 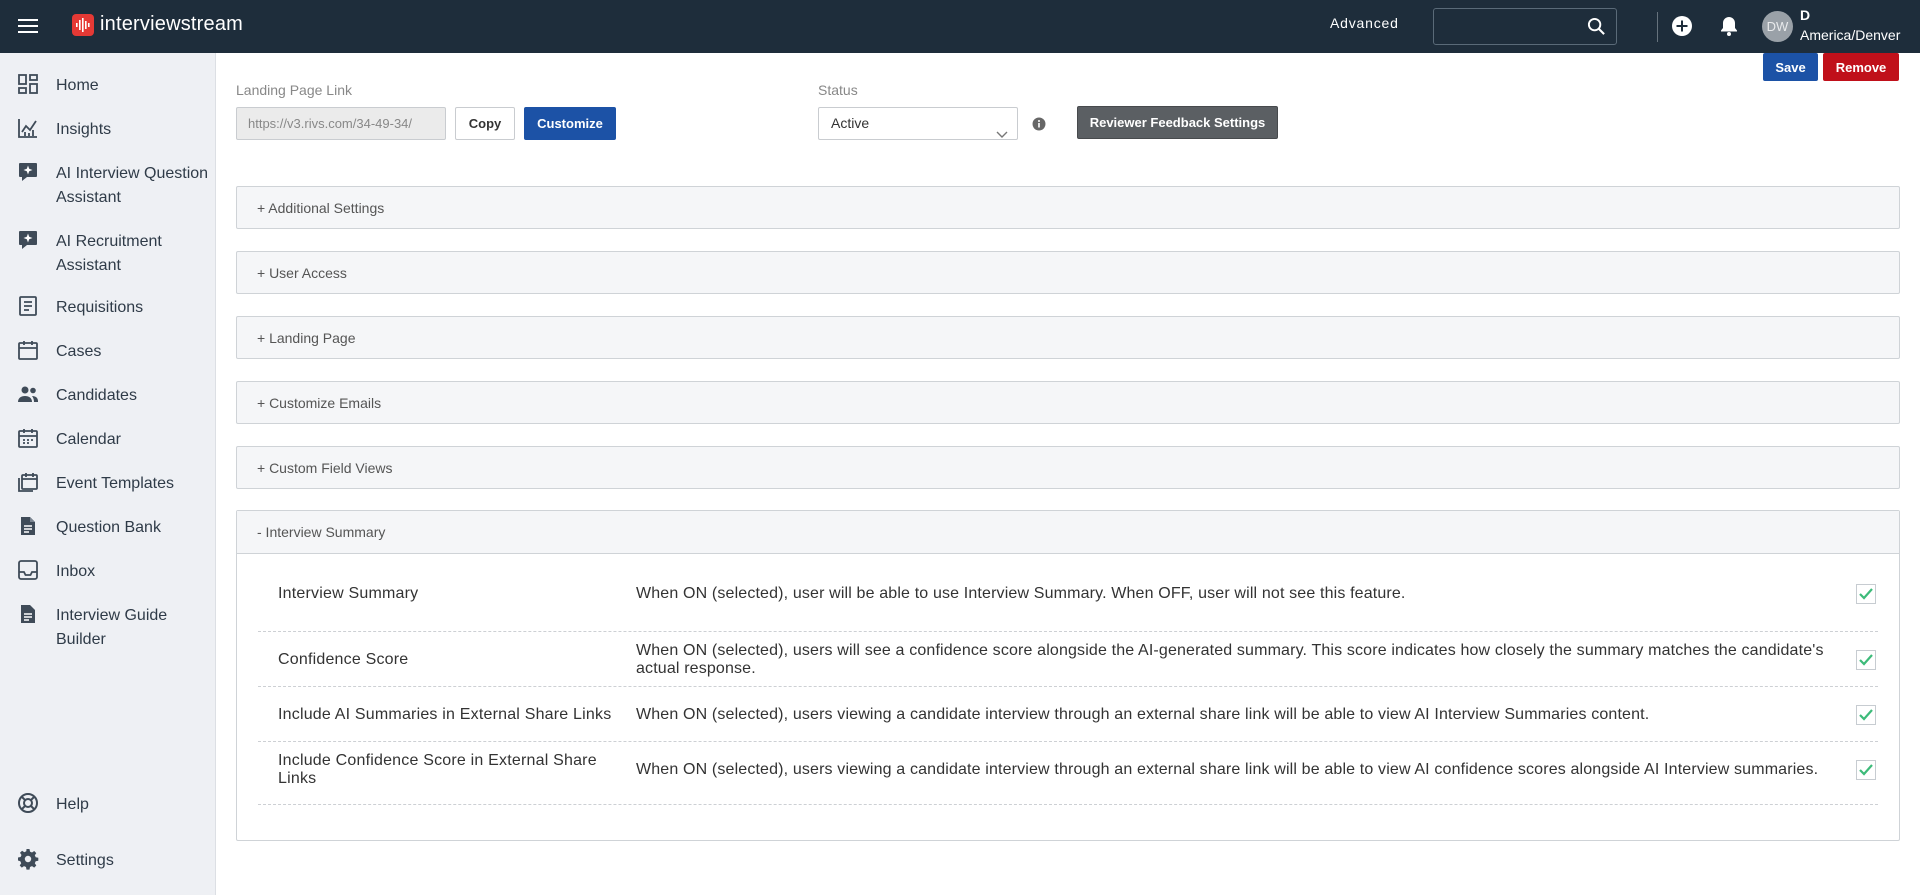 What do you see at coordinates (1068, 532) in the screenshot?
I see `panel-header: - Interview Summary` at bounding box center [1068, 532].